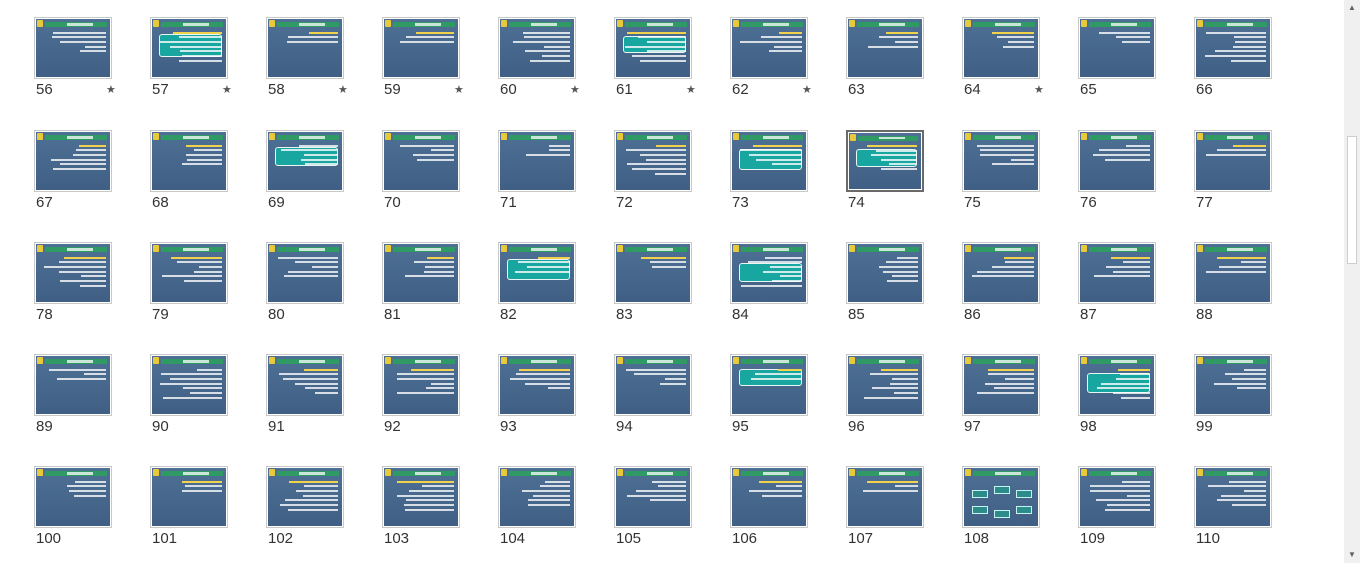 This screenshot has width=1360, height=563. I want to click on slide-thumbnail-item: 93, so click(556, 404).